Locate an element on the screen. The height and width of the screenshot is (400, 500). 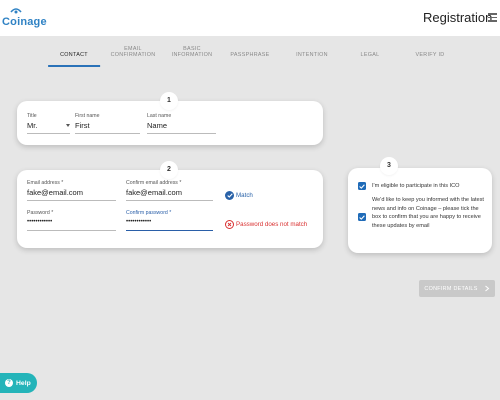
confirm-details-label: CONFIRM DETAILS is located at coordinates (451, 288).